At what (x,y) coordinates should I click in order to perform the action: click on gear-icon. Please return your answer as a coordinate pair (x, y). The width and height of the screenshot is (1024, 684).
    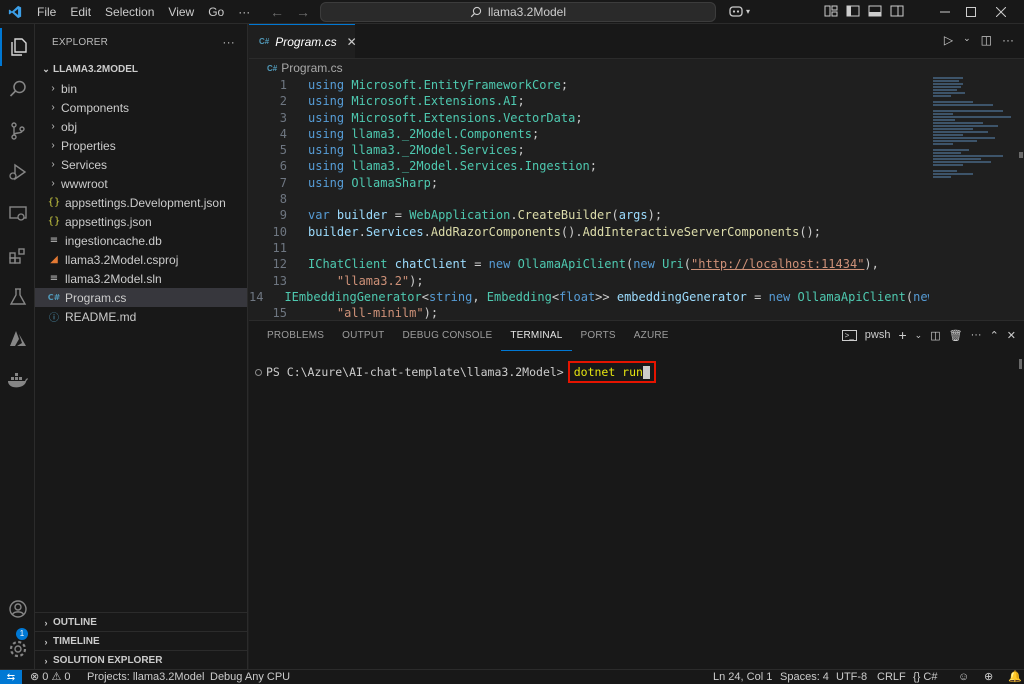
    Looking at the image, I should click on (17, 649).